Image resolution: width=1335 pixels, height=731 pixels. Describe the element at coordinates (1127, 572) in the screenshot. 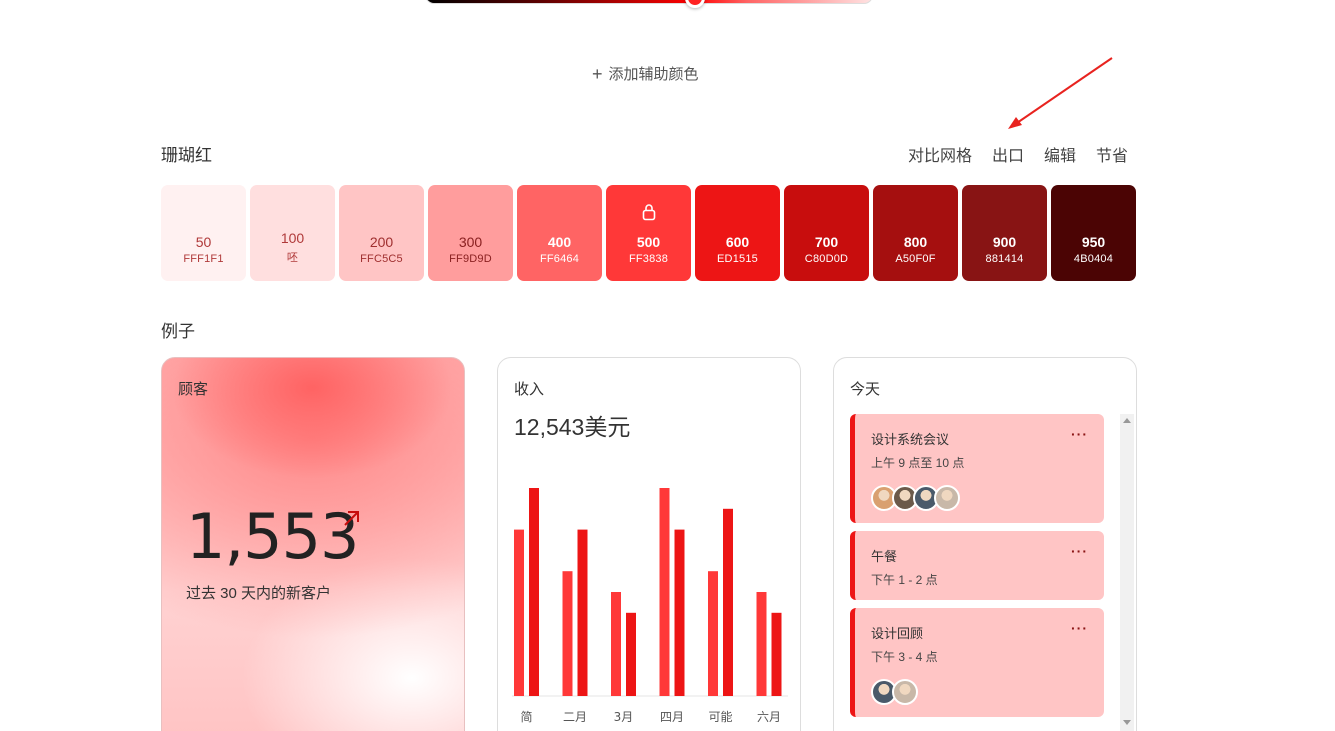

I see `event-list-scrollbar` at that location.